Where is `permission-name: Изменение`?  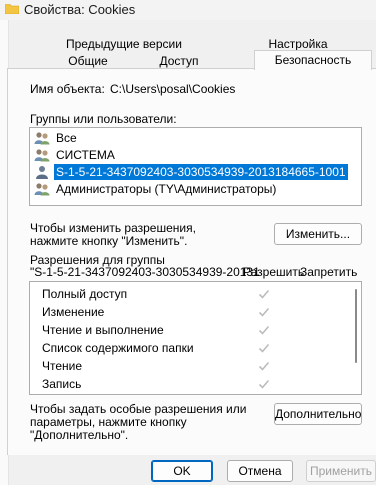 permission-name: Изменение is located at coordinates (73, 312).